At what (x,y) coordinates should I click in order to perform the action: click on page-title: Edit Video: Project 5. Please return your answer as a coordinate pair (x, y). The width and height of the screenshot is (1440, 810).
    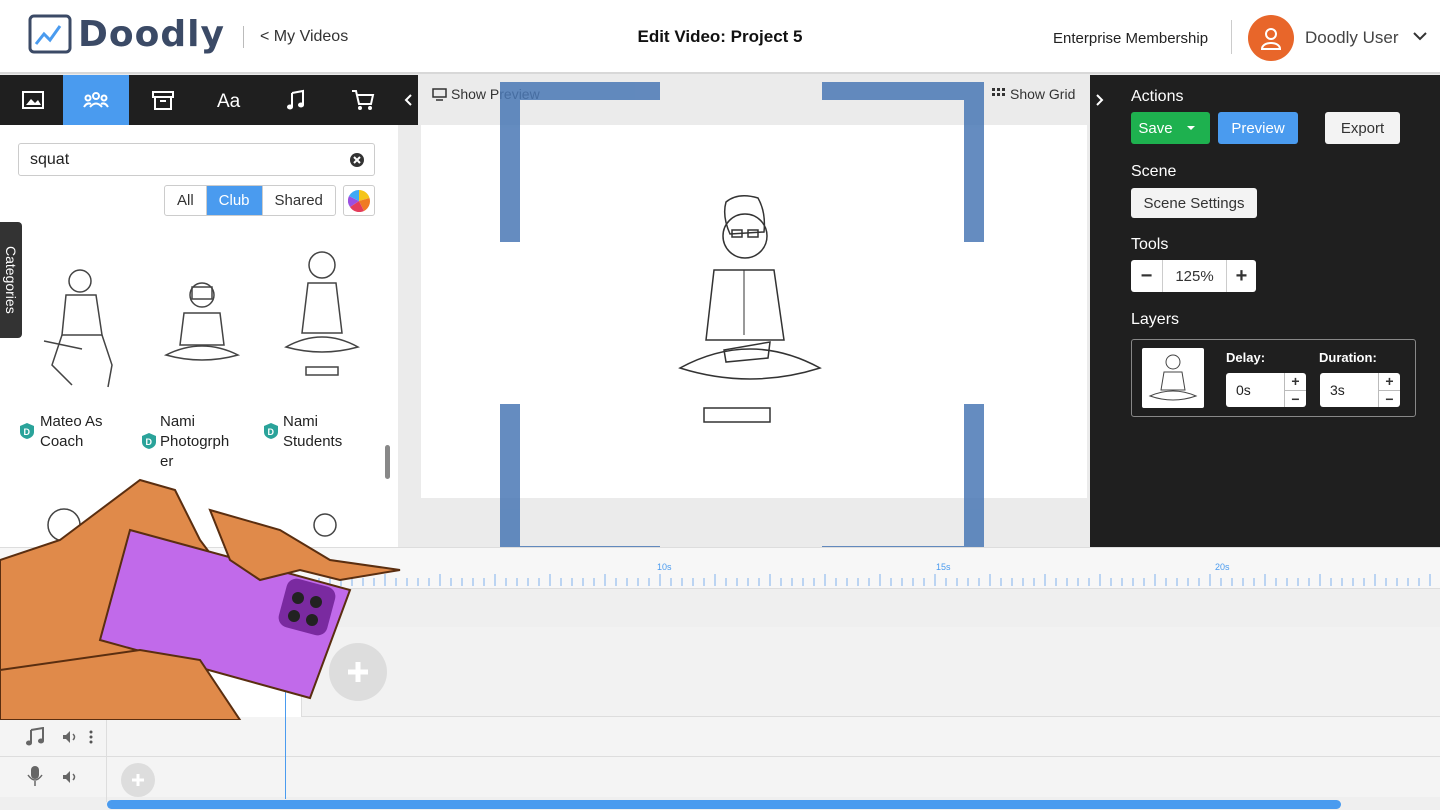
    Looking at the image, I should click on (720, 36).